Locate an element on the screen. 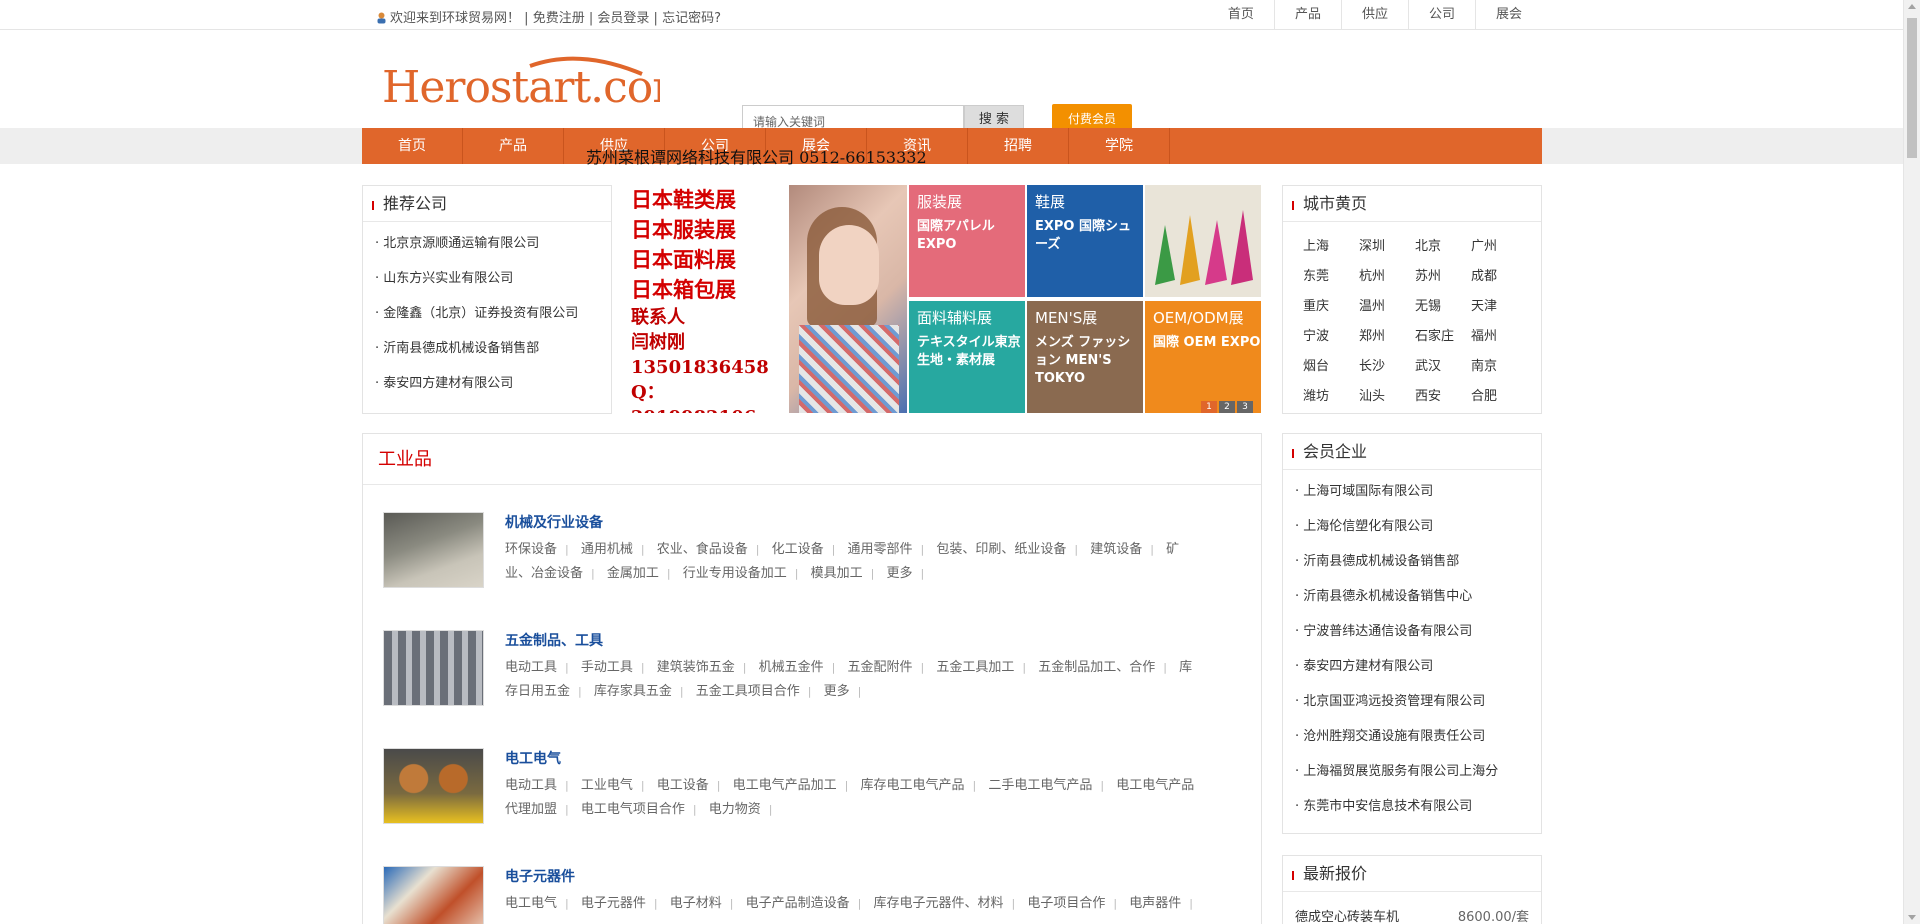 This screenshot has width=1920, height=924. city-link: 上海 is located at coordinates (1331, 247).